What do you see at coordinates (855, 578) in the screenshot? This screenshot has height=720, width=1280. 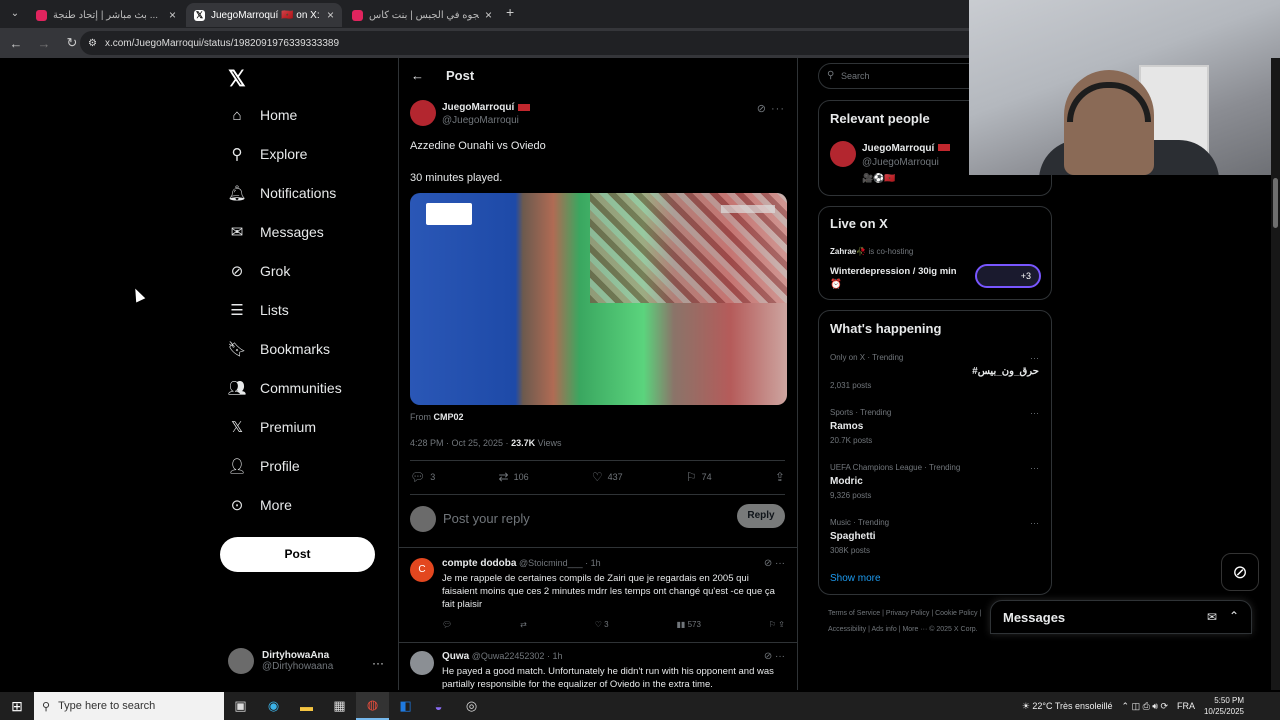 I see `show-more-link: Show more` at bounding box center [855, 578].